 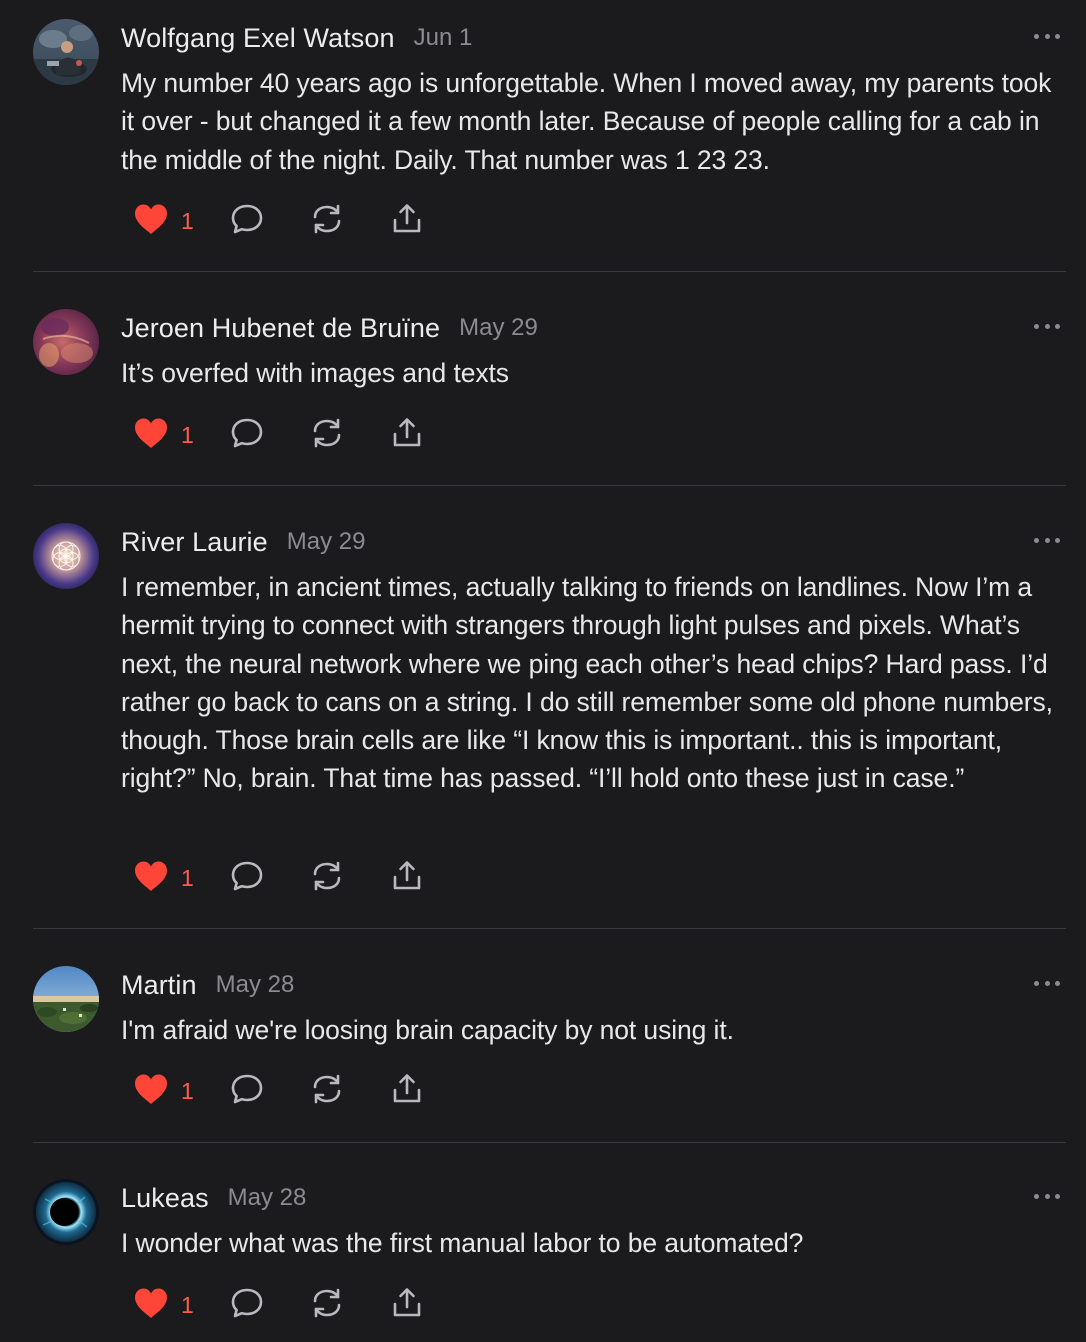 I want to click on comment-text: It’s overfed with images and texts, so click(x=315, y=373).